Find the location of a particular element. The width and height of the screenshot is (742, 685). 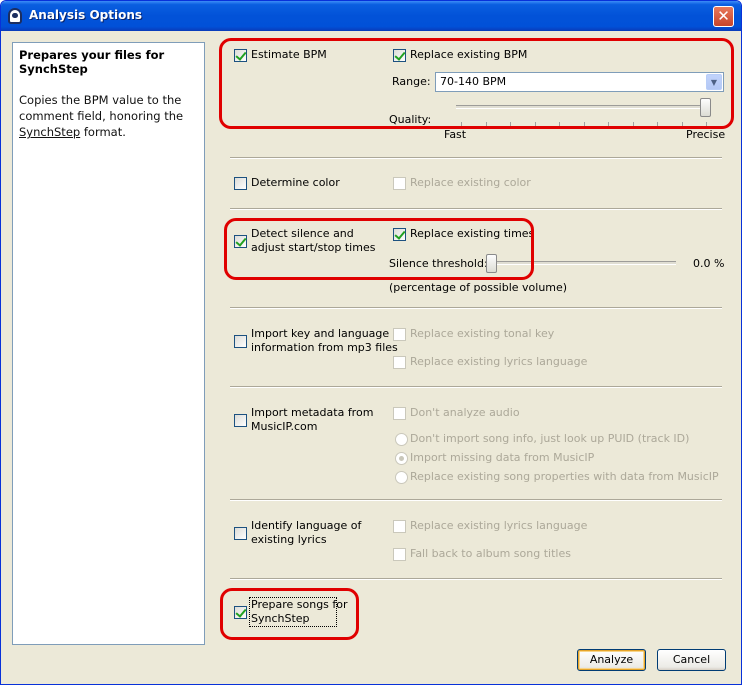

close-button: ✕ is located at coordinates (723, 16).